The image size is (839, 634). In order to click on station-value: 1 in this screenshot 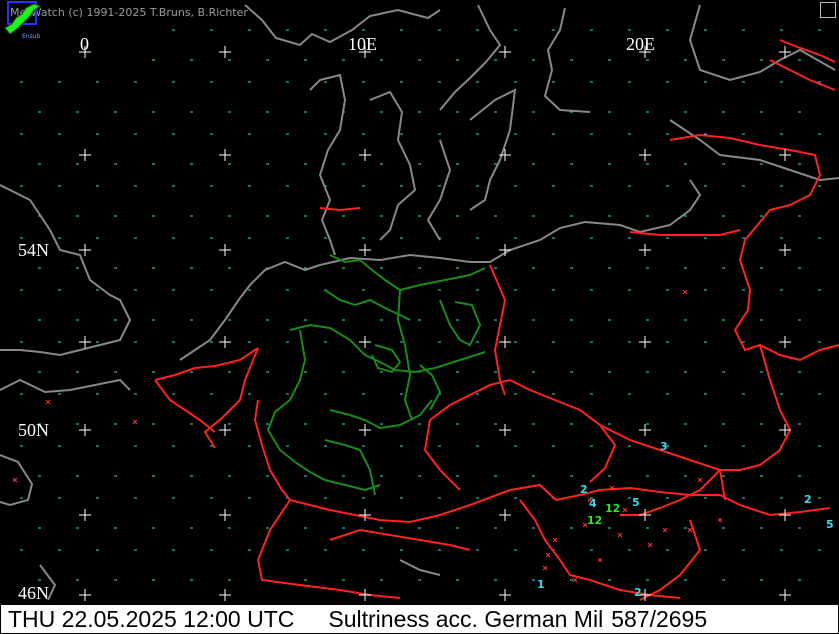, I will do `click(541, 584)`.